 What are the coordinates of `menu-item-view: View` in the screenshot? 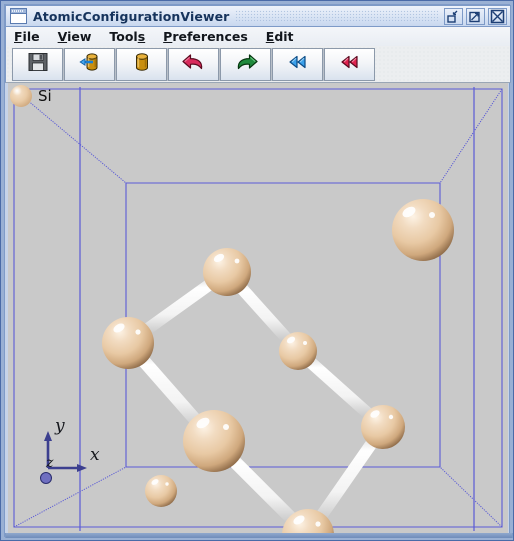 It's located at (75, 36).